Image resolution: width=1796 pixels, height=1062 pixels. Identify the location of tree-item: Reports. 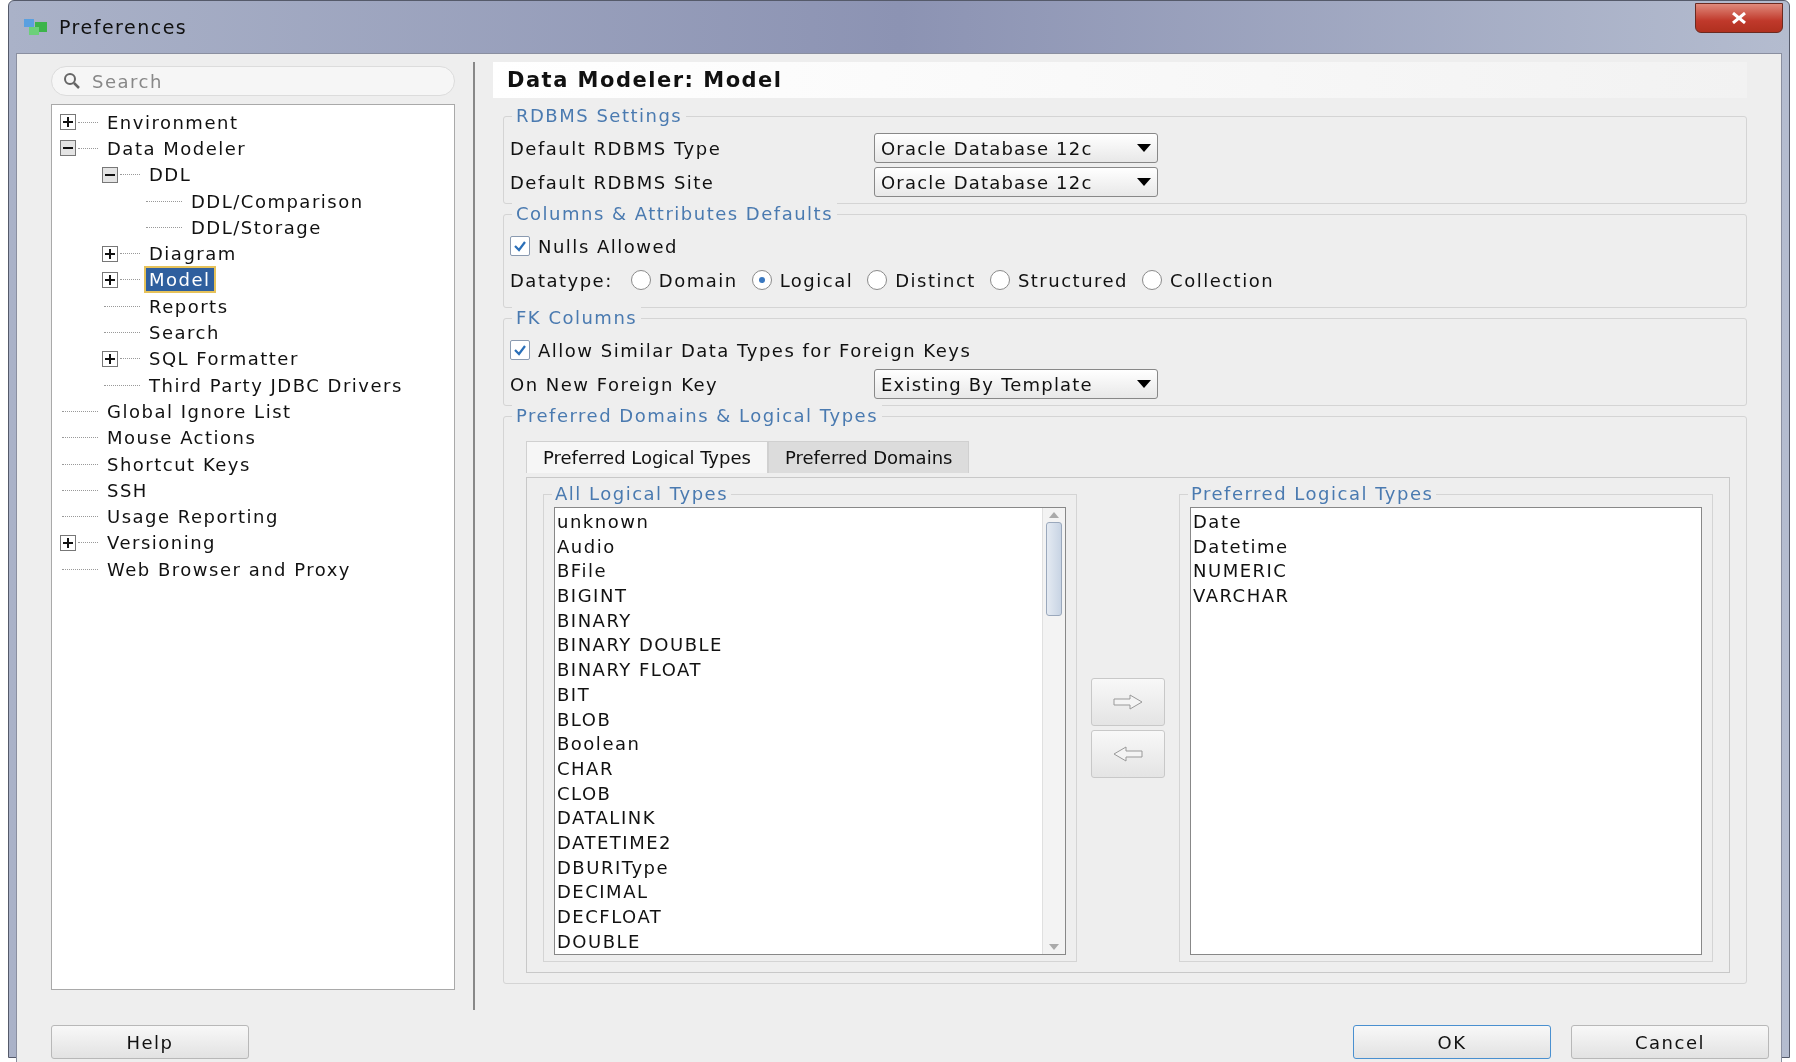
(189, 306).